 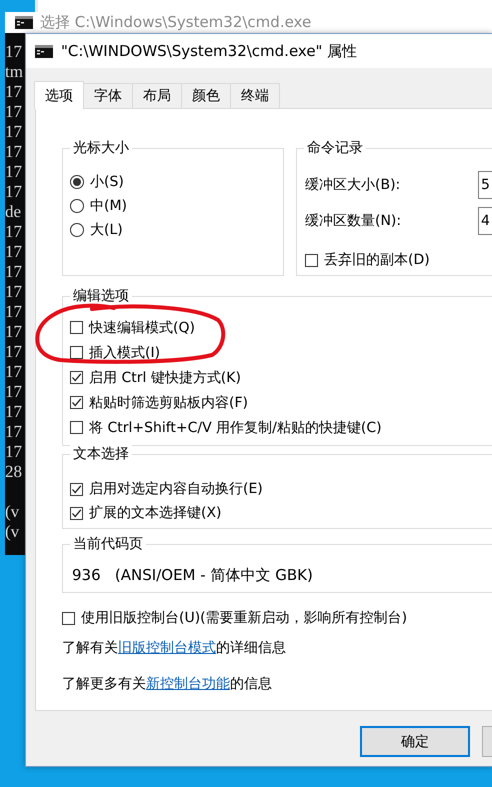 I want to click on option-label: 大(L), so click(x=106, y=230).